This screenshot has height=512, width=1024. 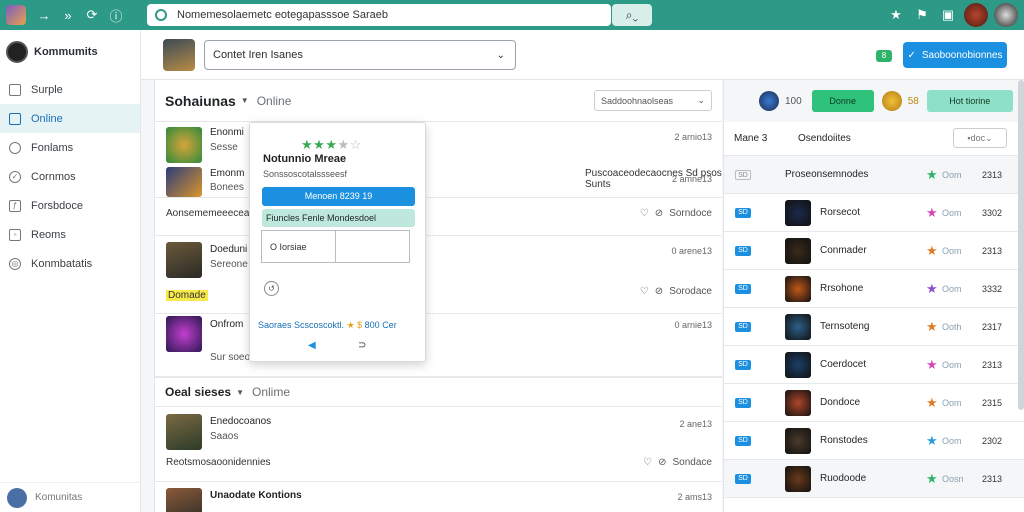 What do you see at coordinates (438, 497) in the screenshot?
I see `list-item: Unaodate Kontions 2 ams13` at bounding box center [438, 497].